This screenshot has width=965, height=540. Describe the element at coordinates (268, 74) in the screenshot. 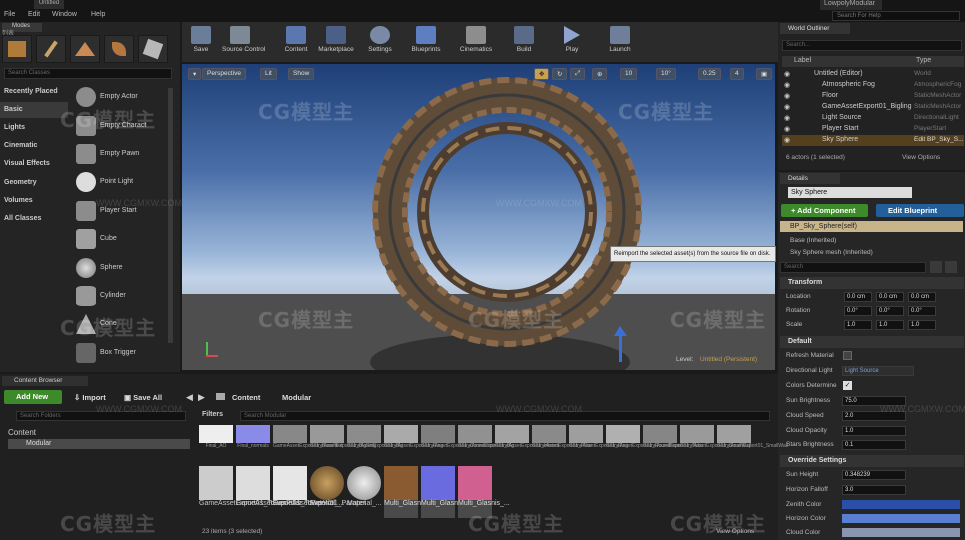

I see `lit-button: Lit` at that location.